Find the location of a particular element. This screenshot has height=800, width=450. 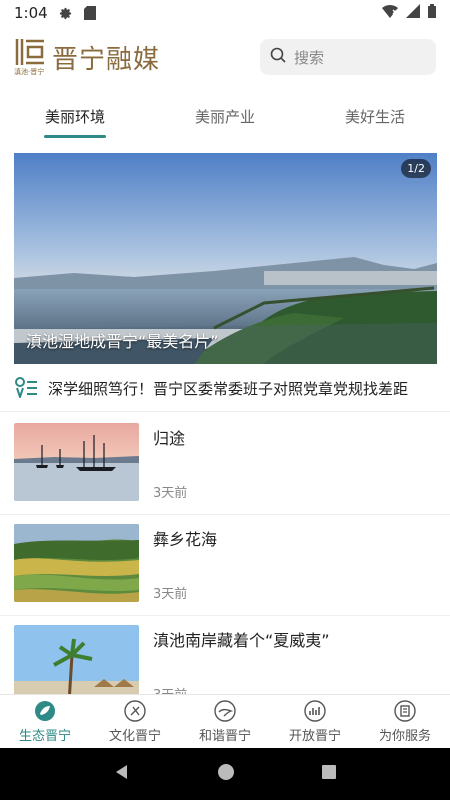

tab-beautiful-environment: 美丽环境 is located at coordinates (75, 116).